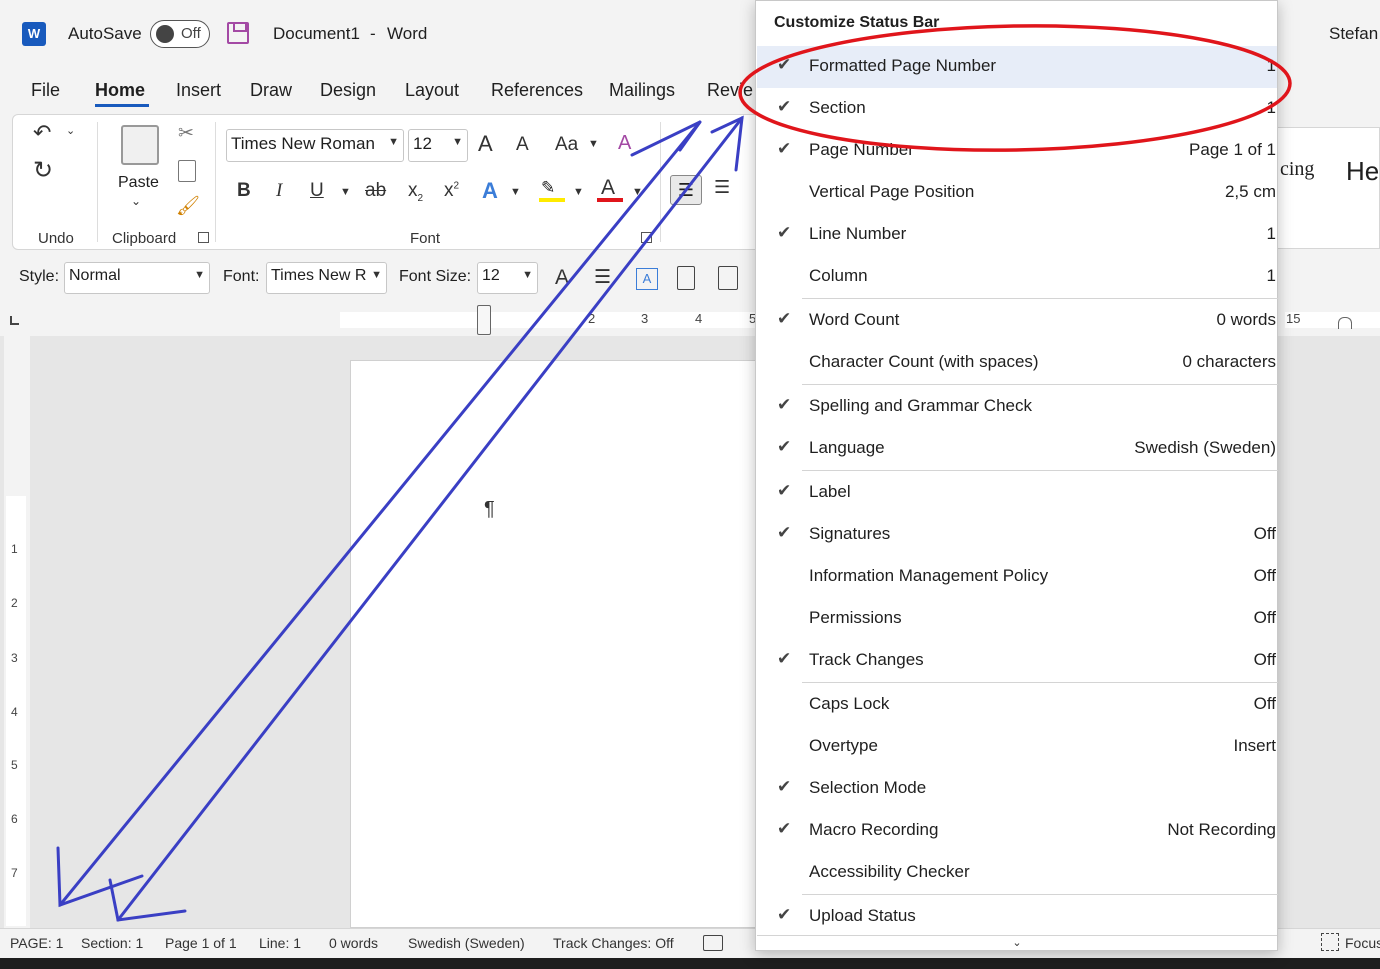 The image size is (1380, 969). What do you see at coordinates (317, 191) in the screenshot?
I see `underline-button: U` at bounding box center [317, 191].